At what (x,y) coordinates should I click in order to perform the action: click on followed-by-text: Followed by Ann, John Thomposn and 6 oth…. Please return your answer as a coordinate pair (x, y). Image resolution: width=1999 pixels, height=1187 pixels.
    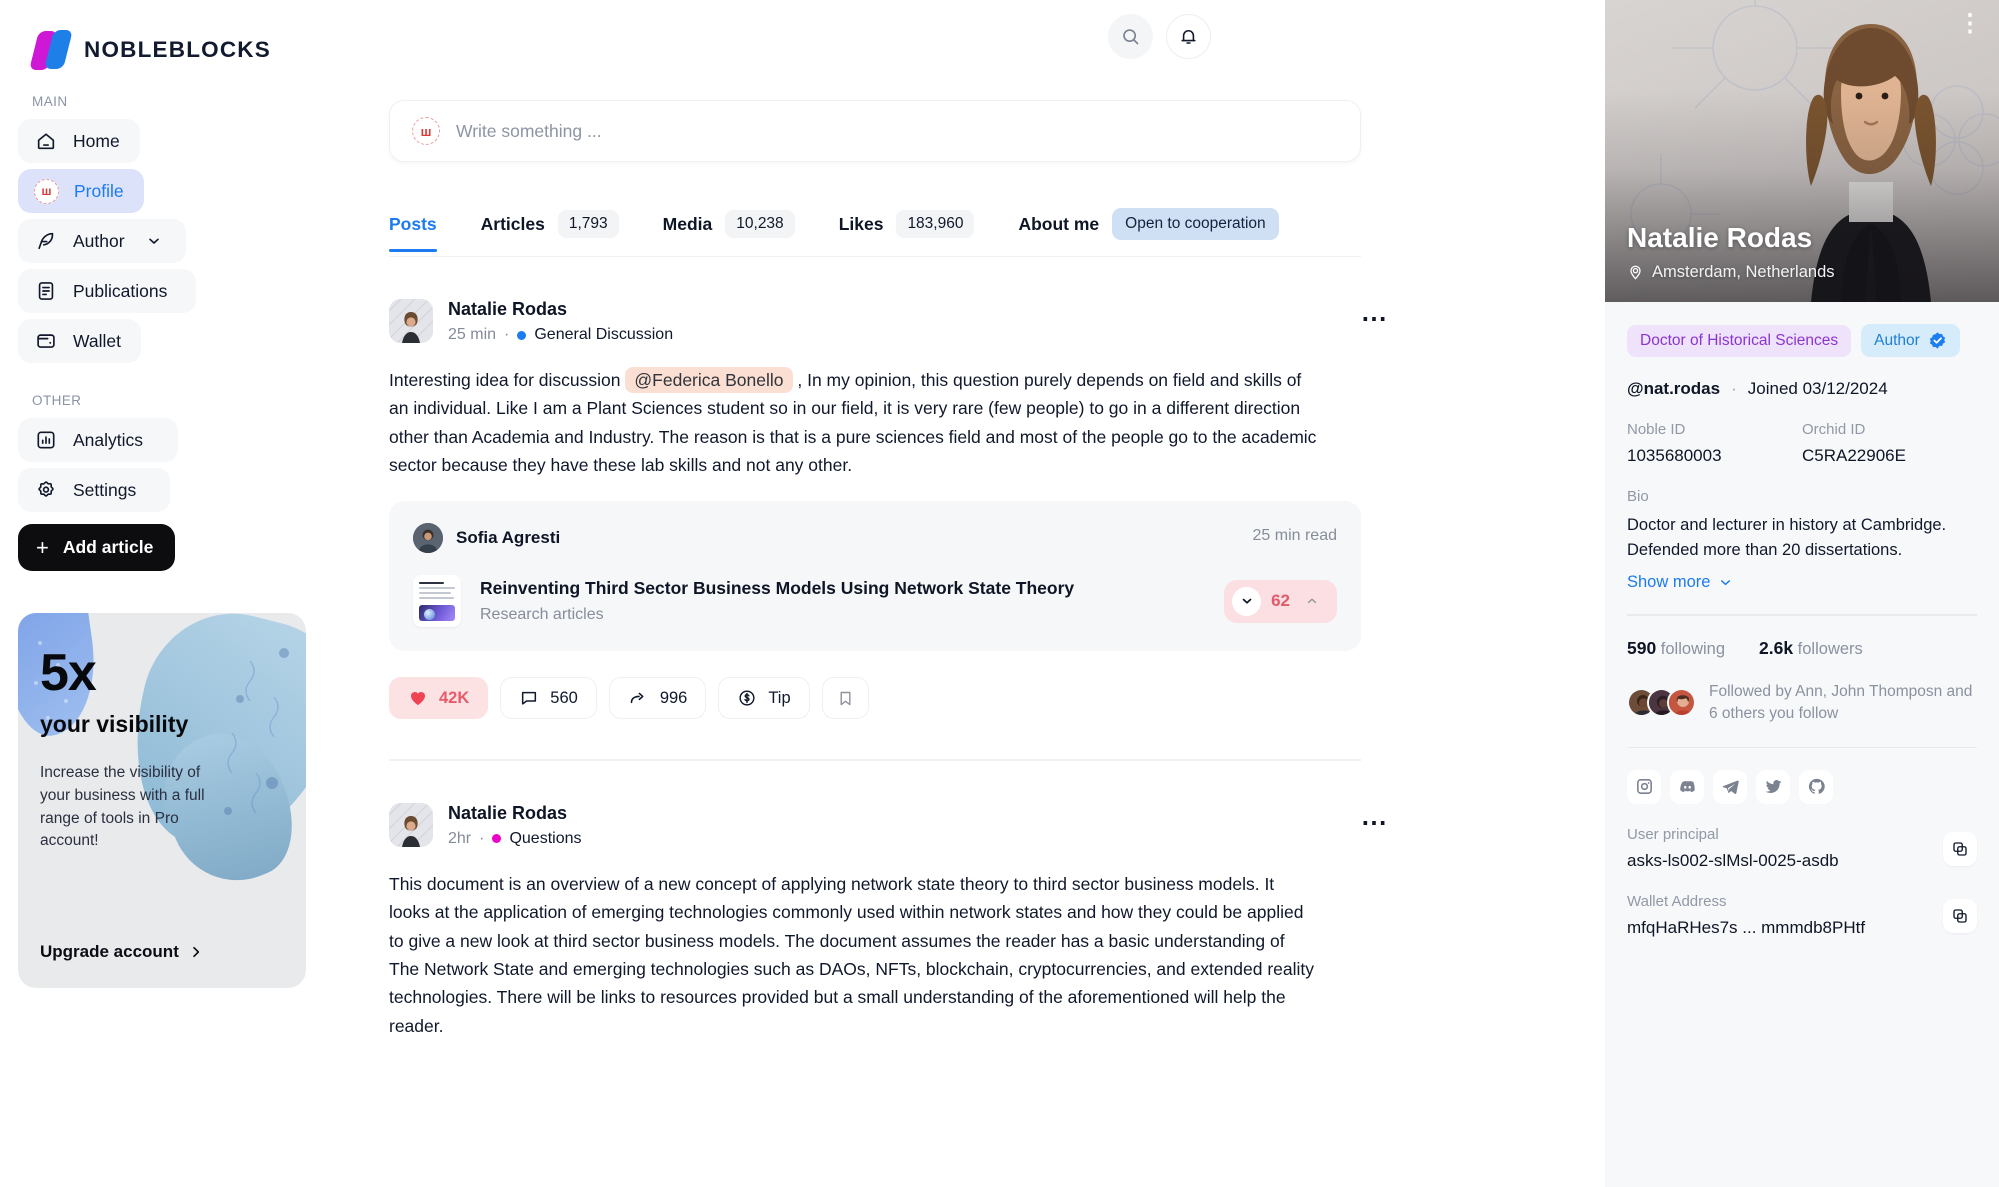
    Looking at the image, I should click on (1841, 702).